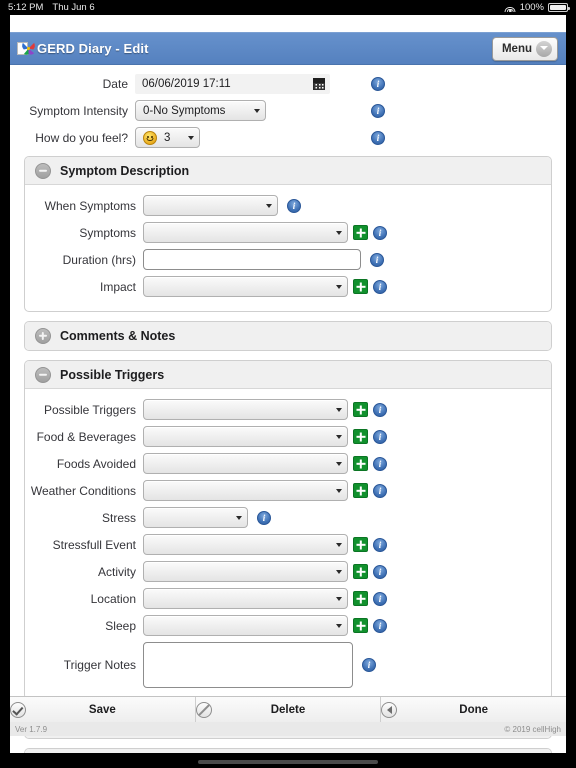  What do you see at coordinates (319, 84) in the screenshot?
I see `calendar-icon` at bounding box center [319, 84].